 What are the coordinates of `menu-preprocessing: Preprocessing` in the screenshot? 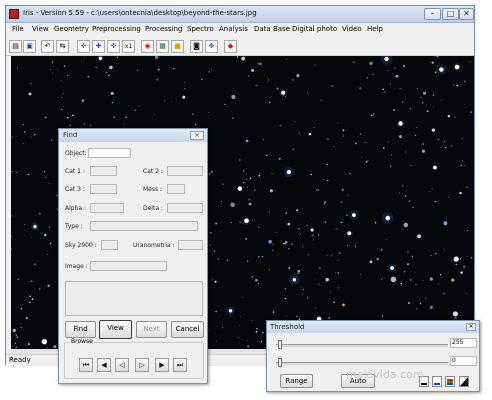 It's located at (116, 29).